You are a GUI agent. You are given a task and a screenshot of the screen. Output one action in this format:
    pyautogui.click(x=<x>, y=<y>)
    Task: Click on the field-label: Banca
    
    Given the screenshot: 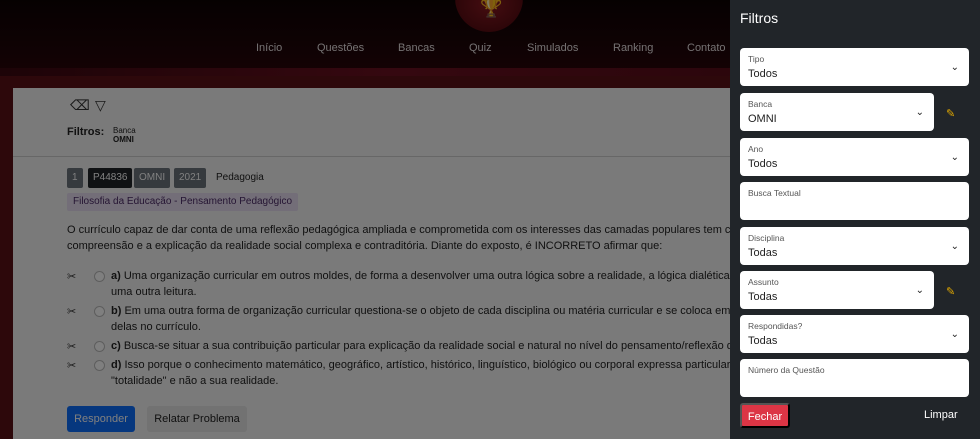 What is the action you would take?
    pyautogui.click(x=760, y=104)
    